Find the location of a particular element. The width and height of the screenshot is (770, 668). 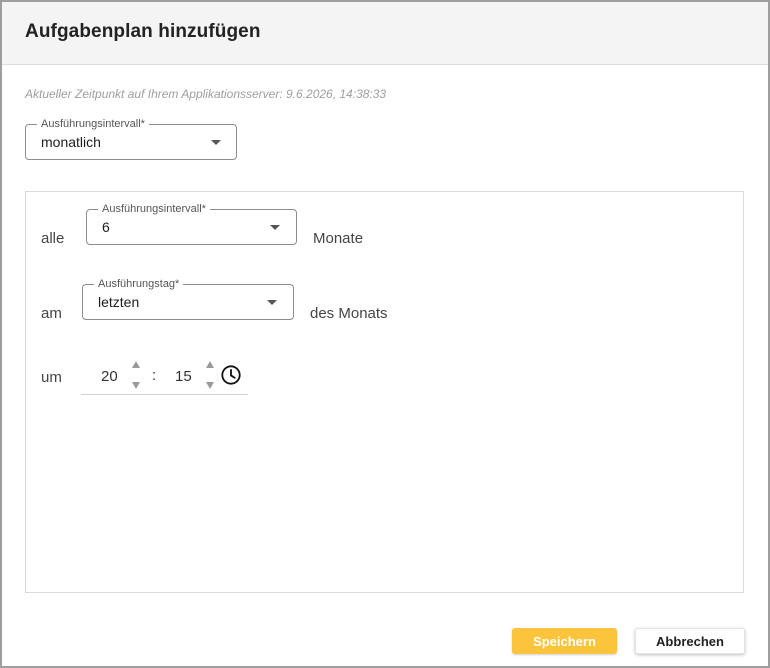

months-select-label: Ausführungsintervall* is located at coordinates (154, 209).